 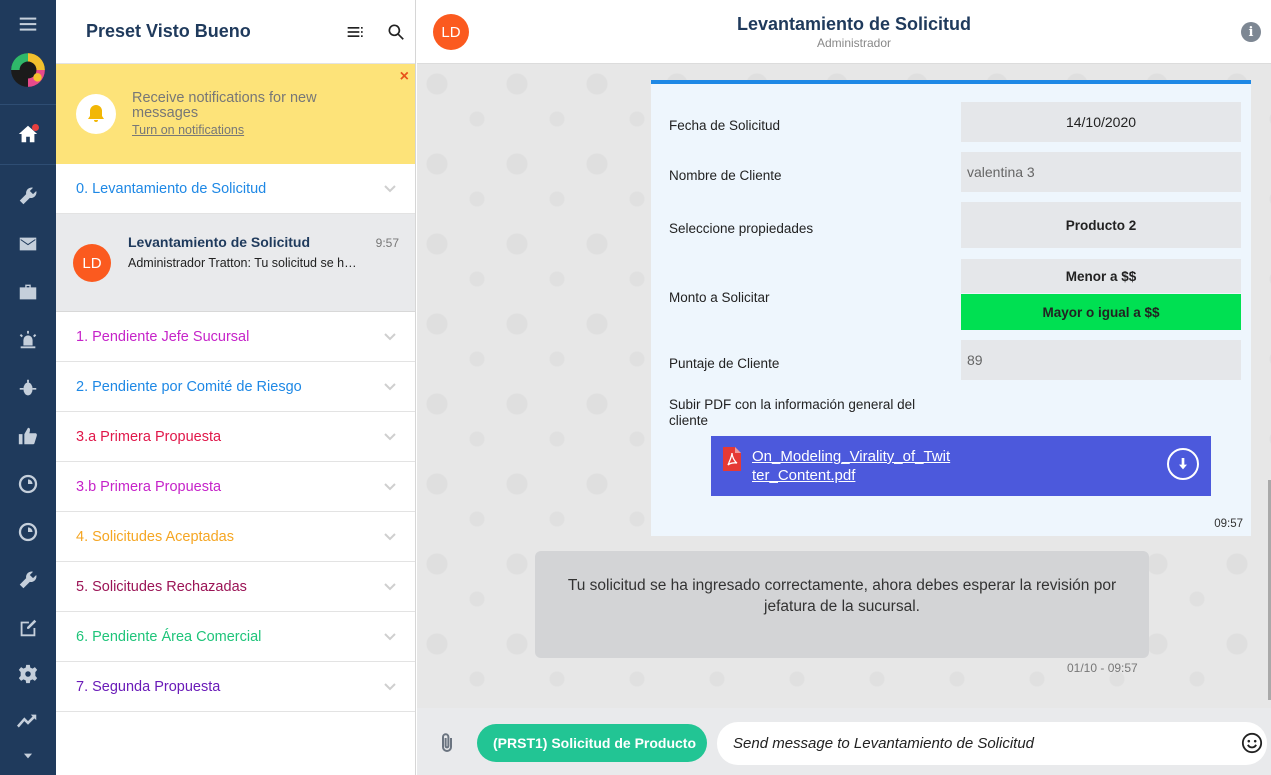 I want to click on download-icon, so click(x=1183, y=464).